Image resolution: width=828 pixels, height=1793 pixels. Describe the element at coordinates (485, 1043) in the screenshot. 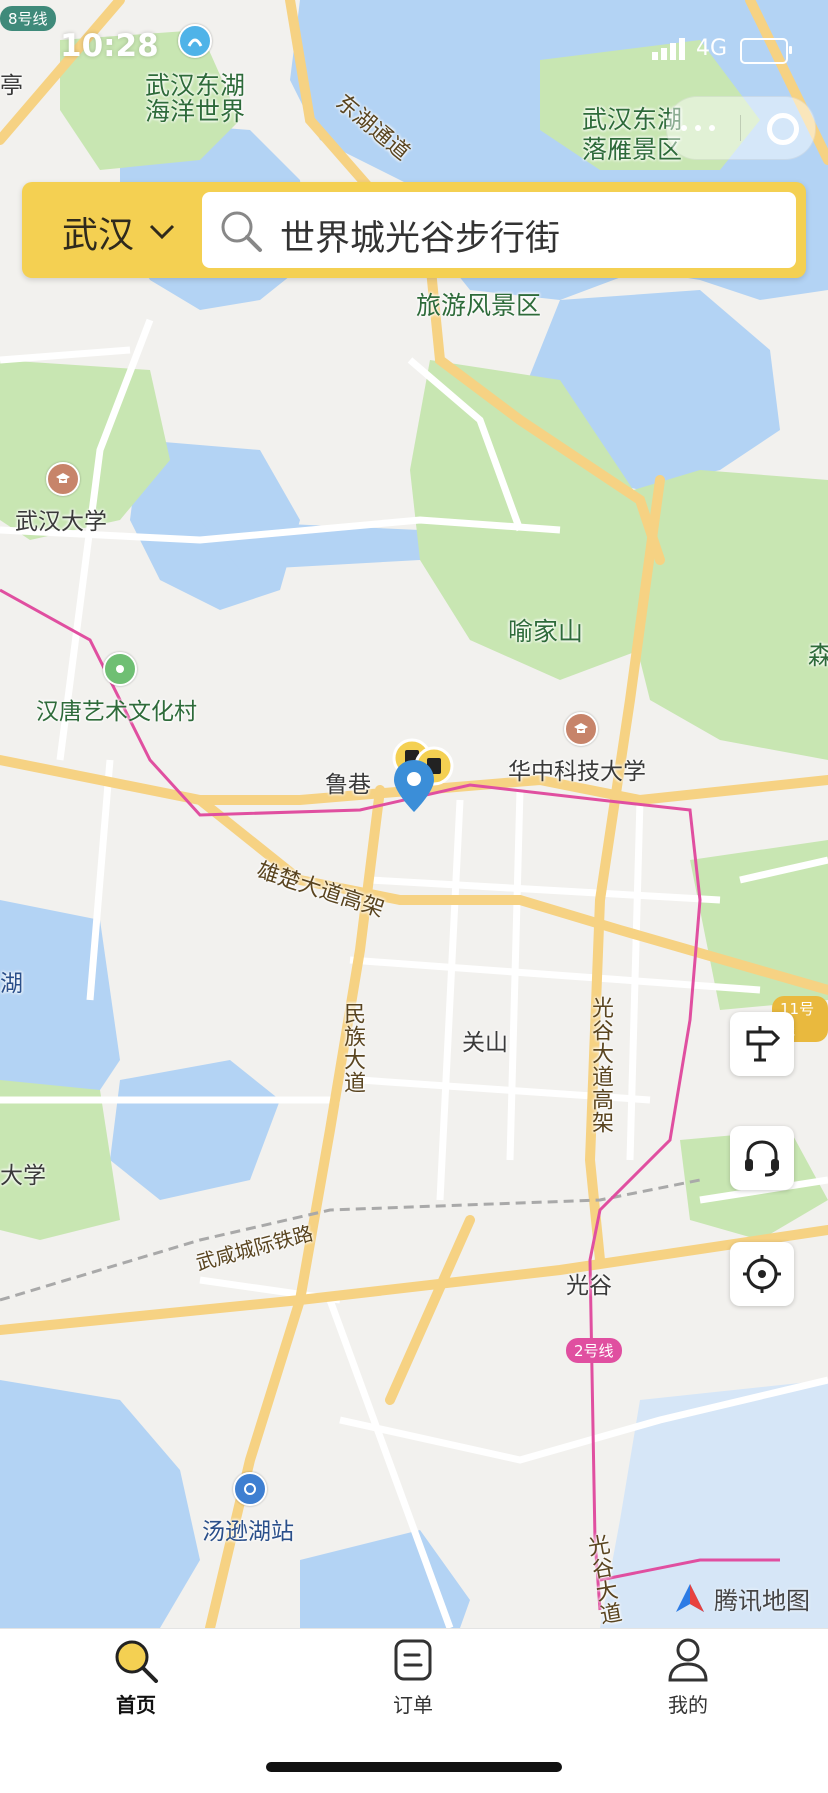

I see `map-label-guanshan: 关山` at that location.